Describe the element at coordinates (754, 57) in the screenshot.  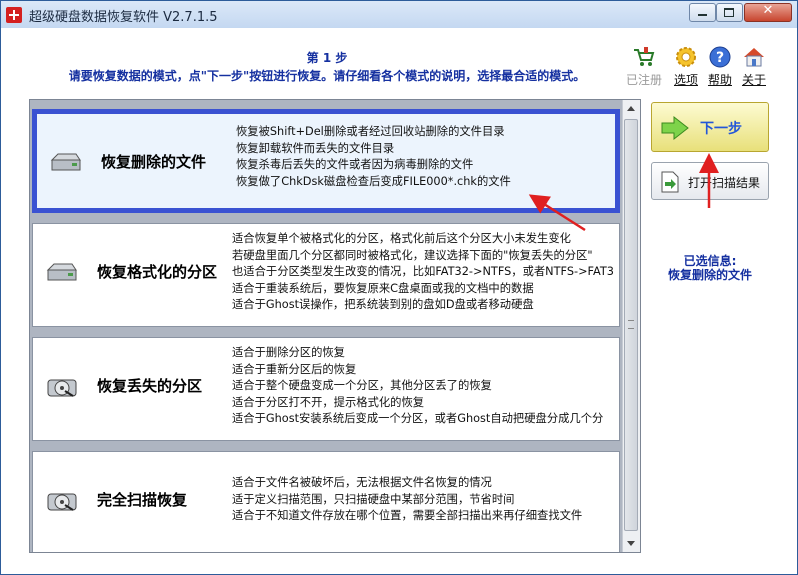
I see `home-icon` at that location.